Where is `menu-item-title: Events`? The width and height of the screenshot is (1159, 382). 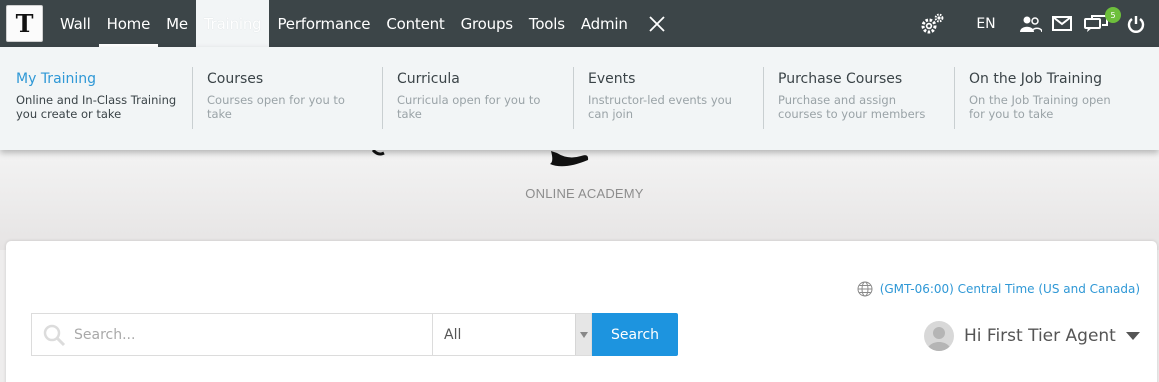 menu-item-title: Events is located at coordinates (612, 79).